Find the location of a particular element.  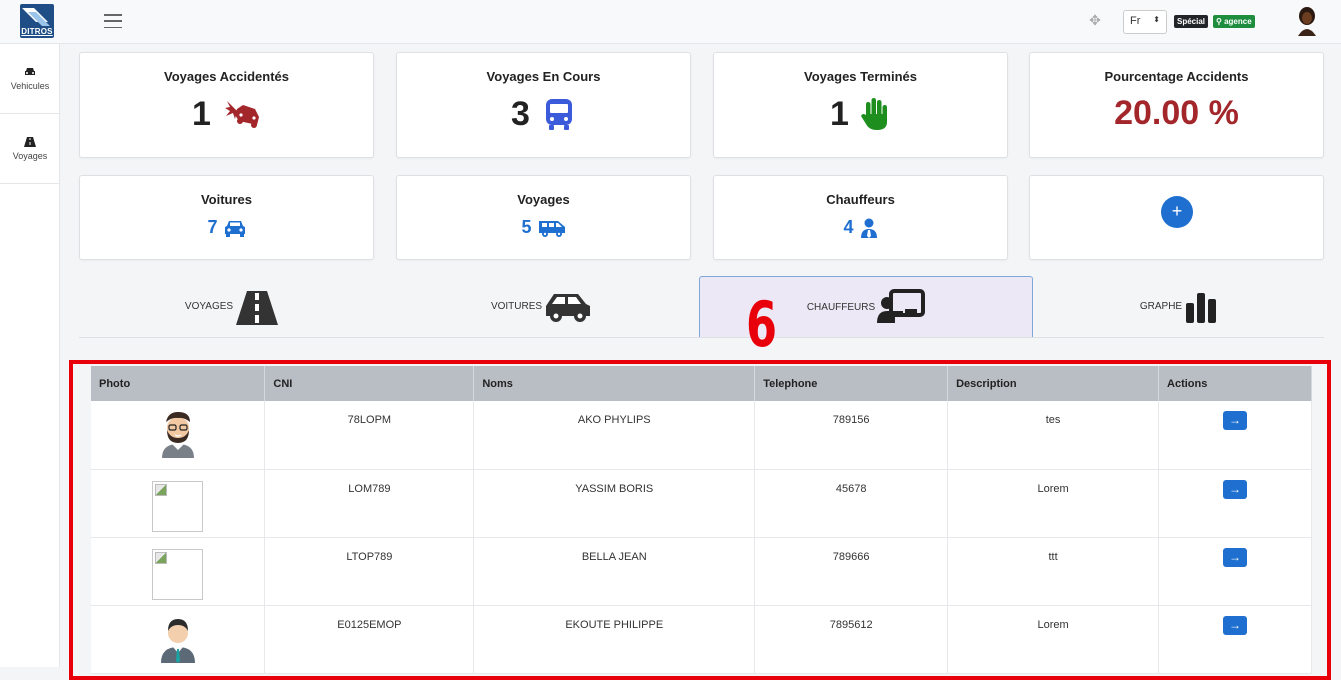

stat-card-voyages: Voyages 5 is located at coordinates (543, 217).